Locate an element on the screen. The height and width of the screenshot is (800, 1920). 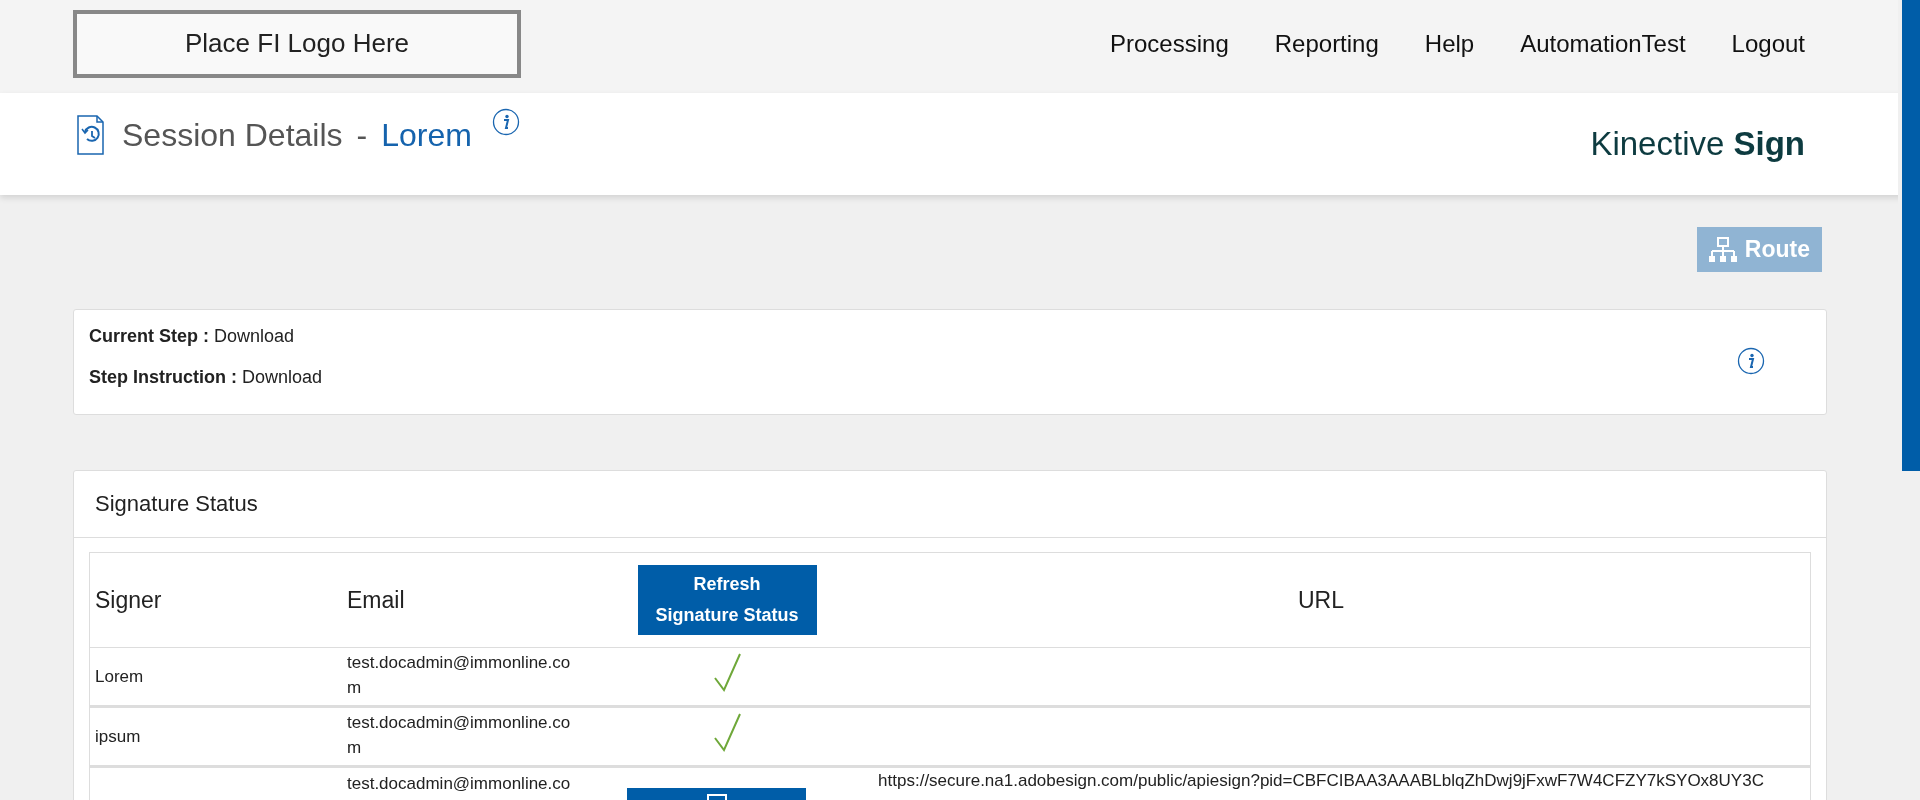
nav-link: Processing is located at coordinates (1169, 43).